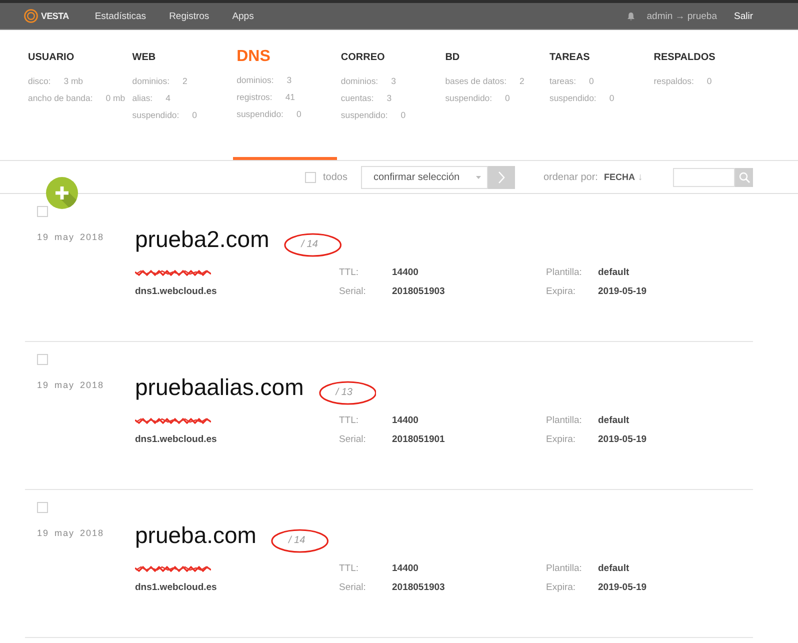 The height and width of the screenshot is (643, 798). What do you see at coordinates (704, 177) in the screenshot?
I see `search-field` at bounding box center [704, 177].